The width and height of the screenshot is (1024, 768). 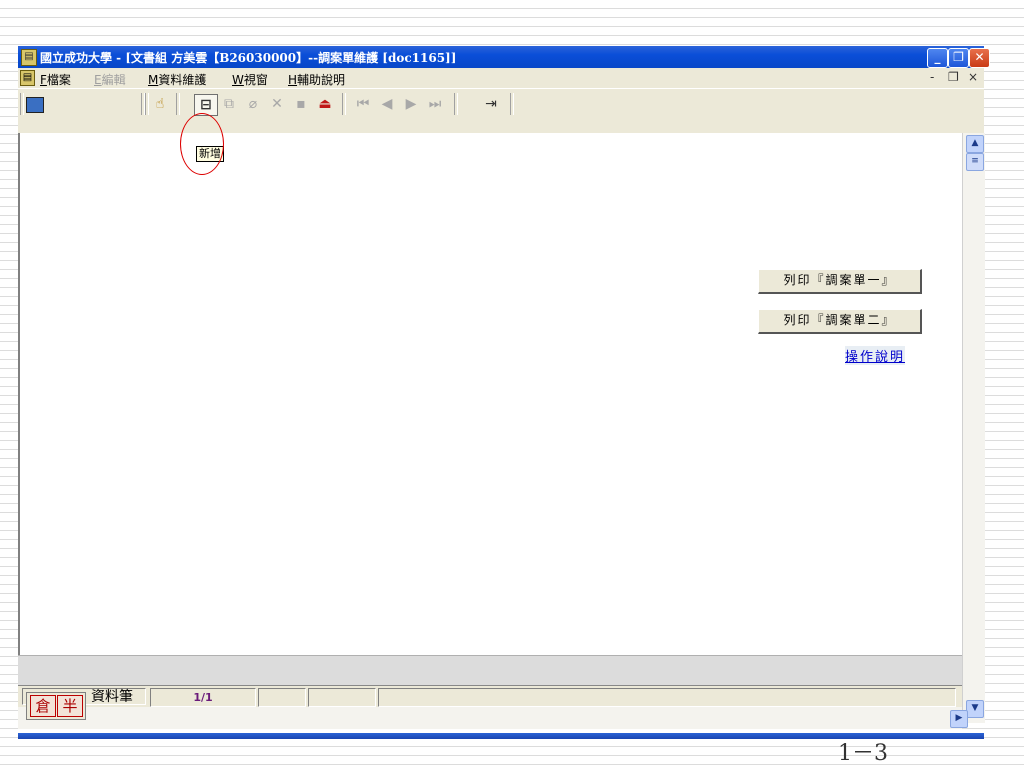 What do you see at coordinates (840, 281) in the screenshot?
I see `print-form1-button: 列印『調案單一』` at bounding box center [840, 281].